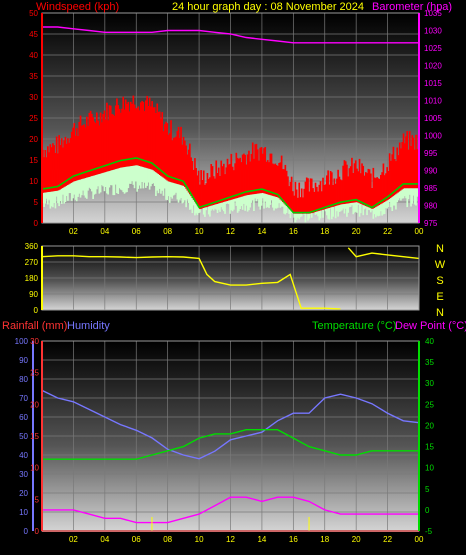 The image size is (466, 555). I want to click on wind-panel-x-tick: 12, so click(230, 231).